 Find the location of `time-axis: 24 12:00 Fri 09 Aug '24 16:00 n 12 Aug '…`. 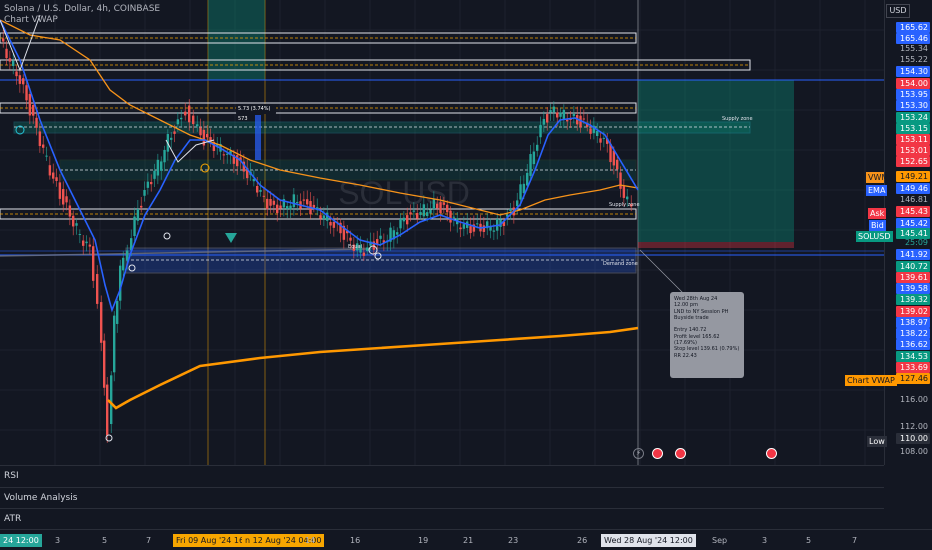

time-axis: 24 12:00 Fri 09 Aug '24 16:00 n 12 Aug '… is located at coordinates (466, 539).